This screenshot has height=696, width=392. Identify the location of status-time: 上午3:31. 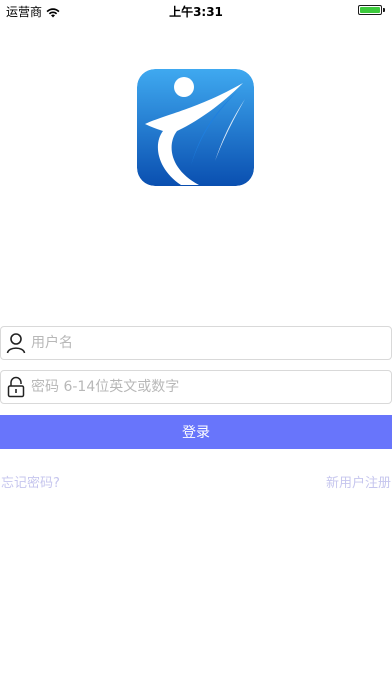
(196, 12).